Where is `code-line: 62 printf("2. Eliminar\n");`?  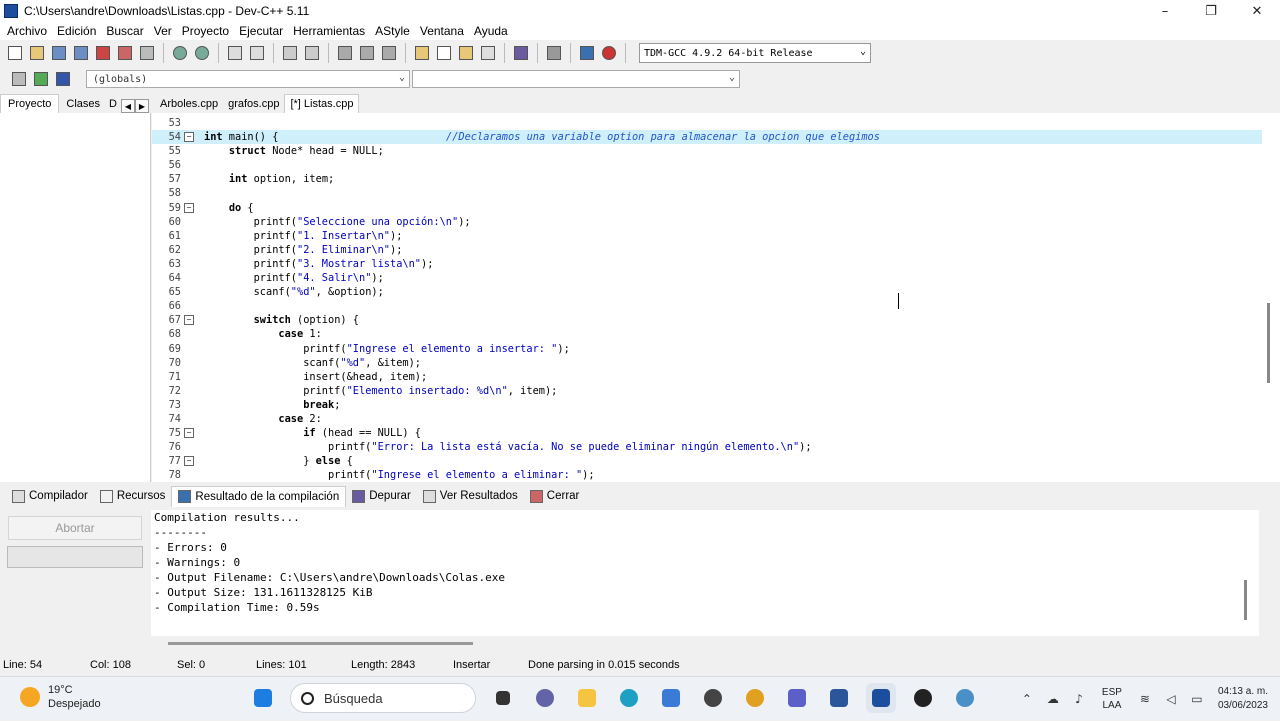 code-line: 62 printf("2. Eliminar\n"); is located at coordinates (707, 250).